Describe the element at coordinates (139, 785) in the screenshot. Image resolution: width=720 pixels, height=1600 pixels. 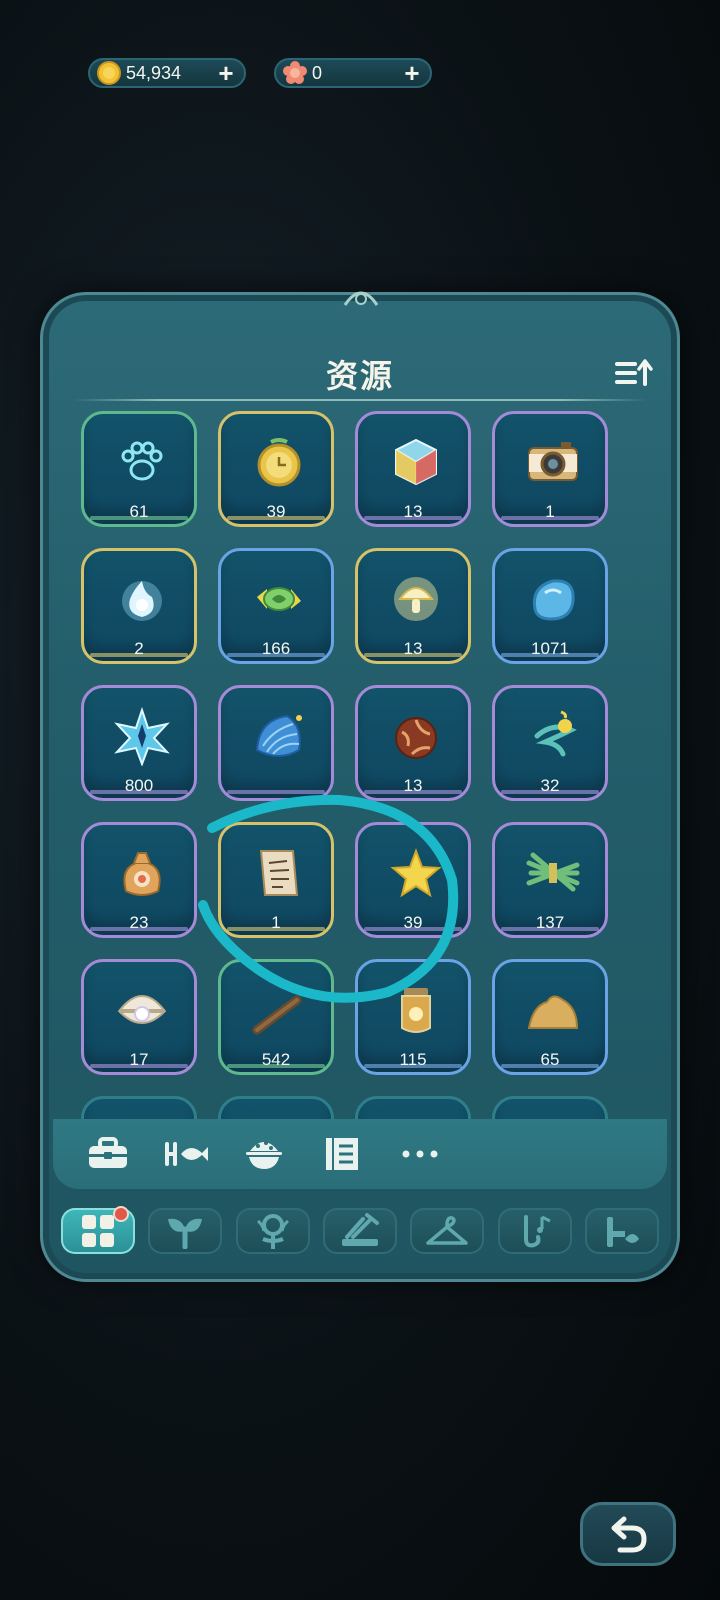
I see `item-count: 800` at that location.